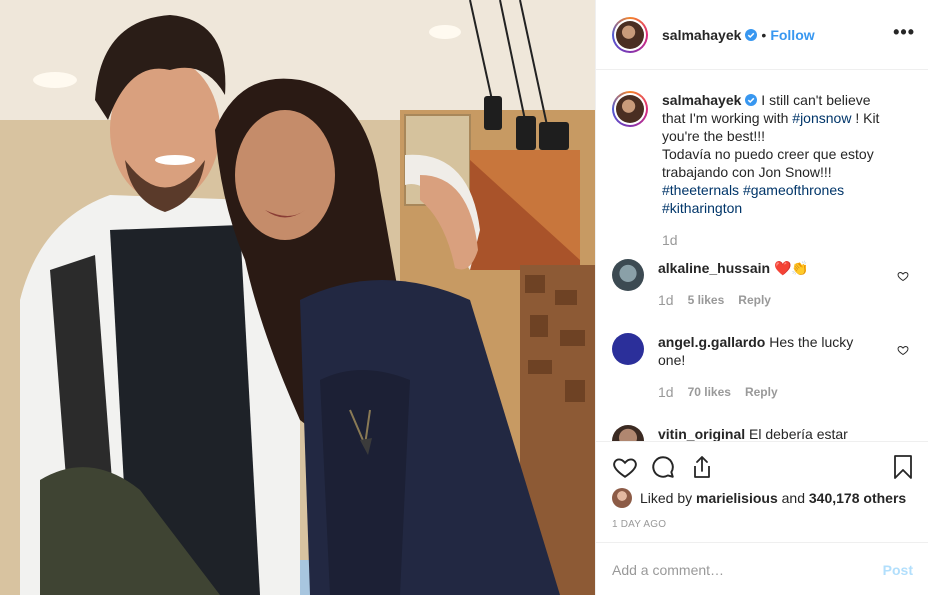 This screenshot has height=595, width=928. What do you see at coordinates (630, 34) in the screenshot?
I see `profile-avatar` at bounding box center [630, 34].